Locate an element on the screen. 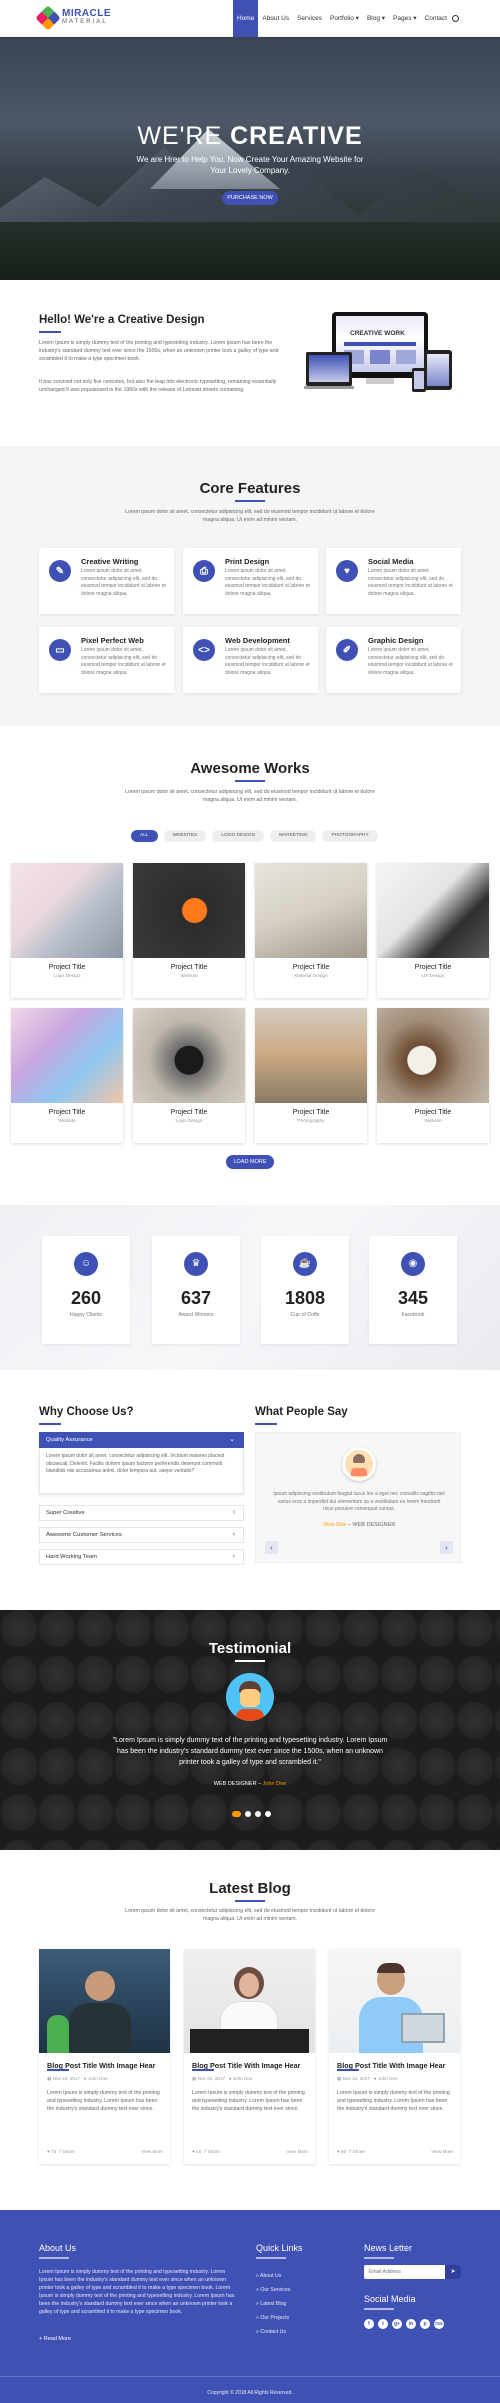  search-icon is located at coordinates (455, 18).